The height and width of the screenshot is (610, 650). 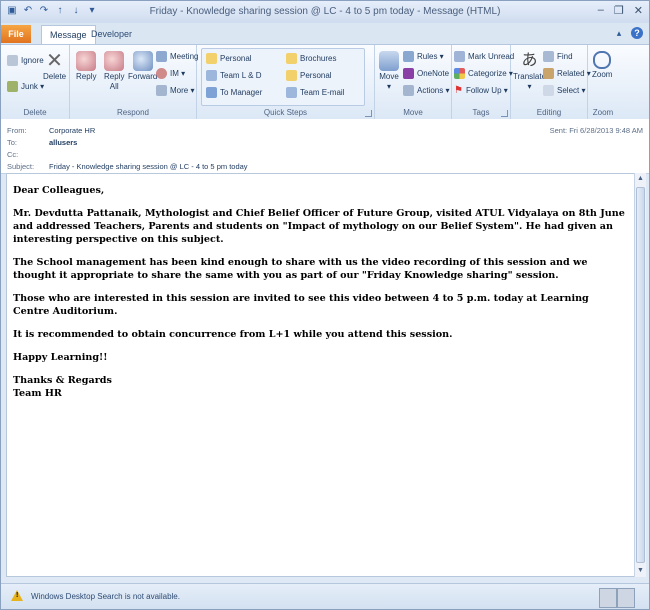 I want to click on meeting-button: Meeting, so click(x=177, y=56).